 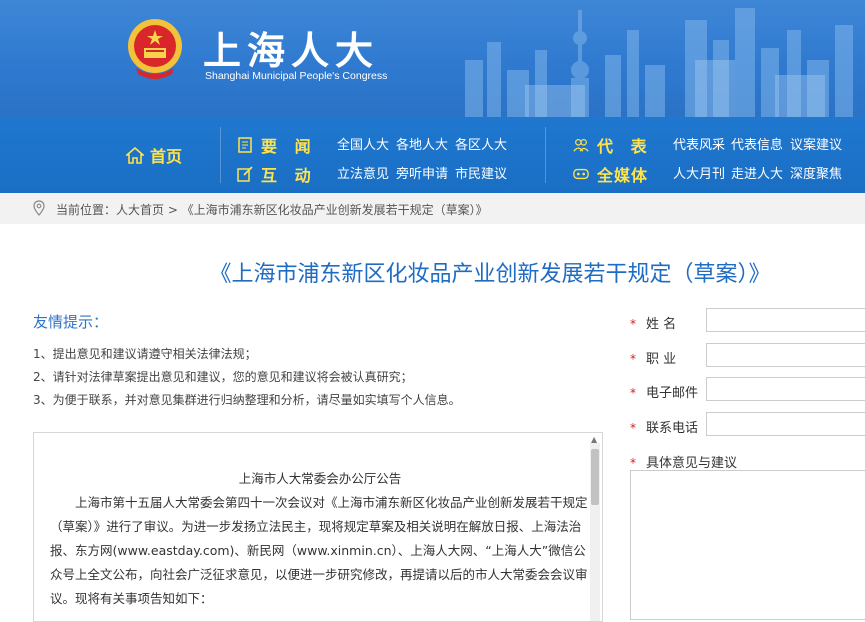 I want to click on media-icon, so click(x=581, y=174).